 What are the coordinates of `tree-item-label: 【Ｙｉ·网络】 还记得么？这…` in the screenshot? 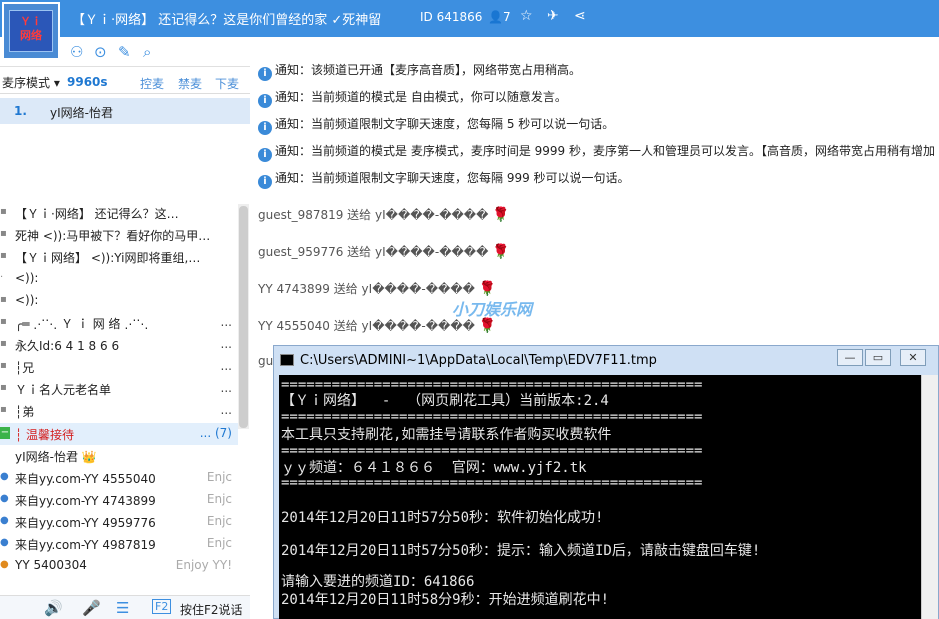 It's located at (97, 214).